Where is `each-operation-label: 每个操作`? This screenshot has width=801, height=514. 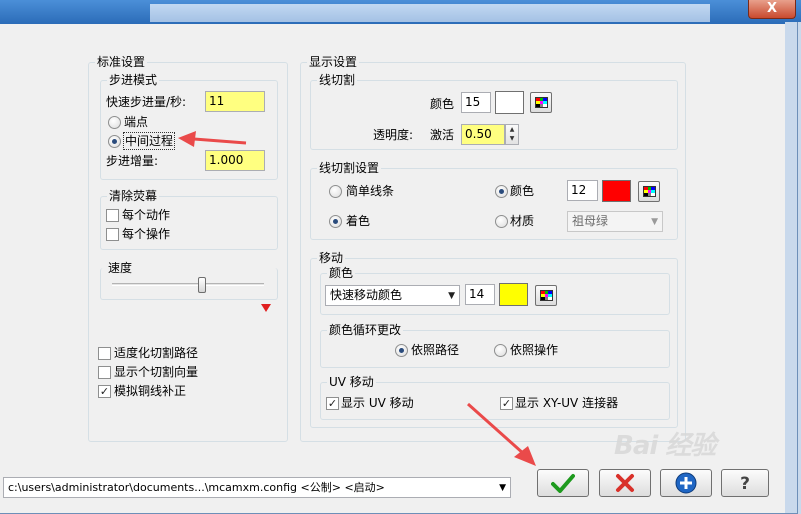
each-operation-label: 每个操作 is located at coordinates (146, 234).